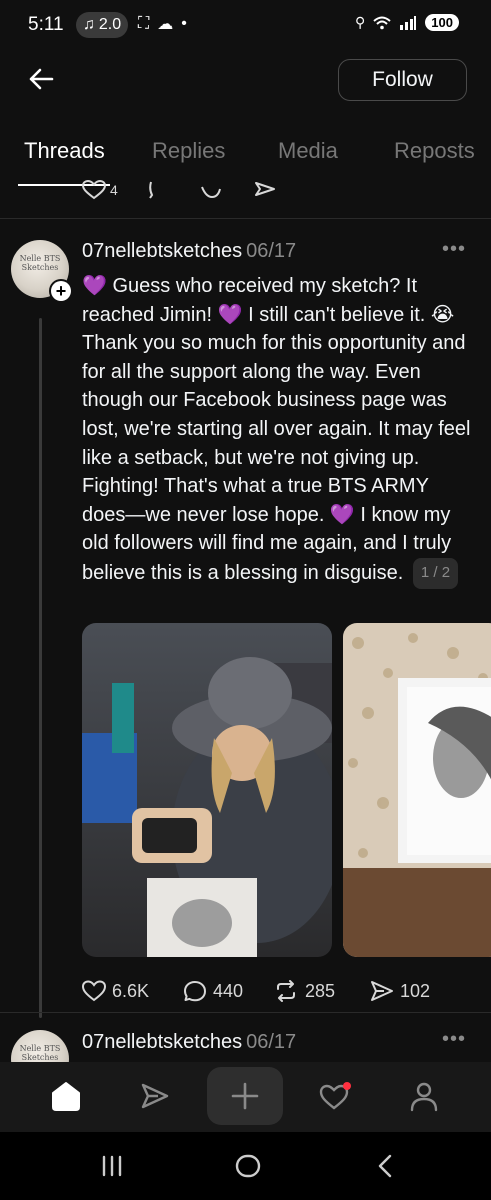 Image resolution: width=491 pixels, height=1200 pixels. I want to click on follow-plus-badge: +, so click(61, 291).